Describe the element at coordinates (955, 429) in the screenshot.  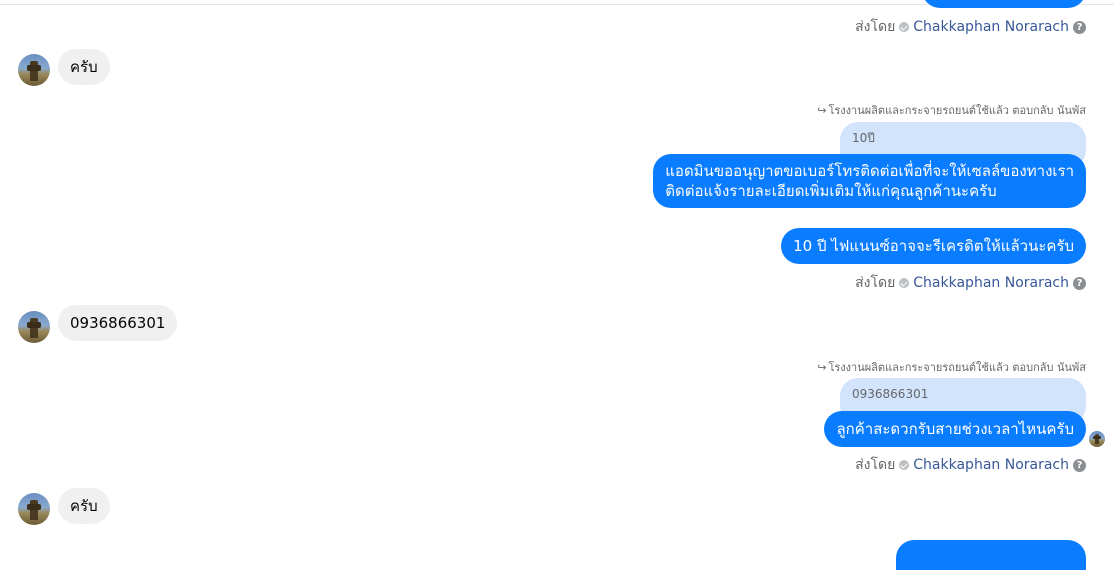
I see `outgoing-message: ลูกค้าสะดวกรับสายช่วงเวลาไหนครับ` at that location.